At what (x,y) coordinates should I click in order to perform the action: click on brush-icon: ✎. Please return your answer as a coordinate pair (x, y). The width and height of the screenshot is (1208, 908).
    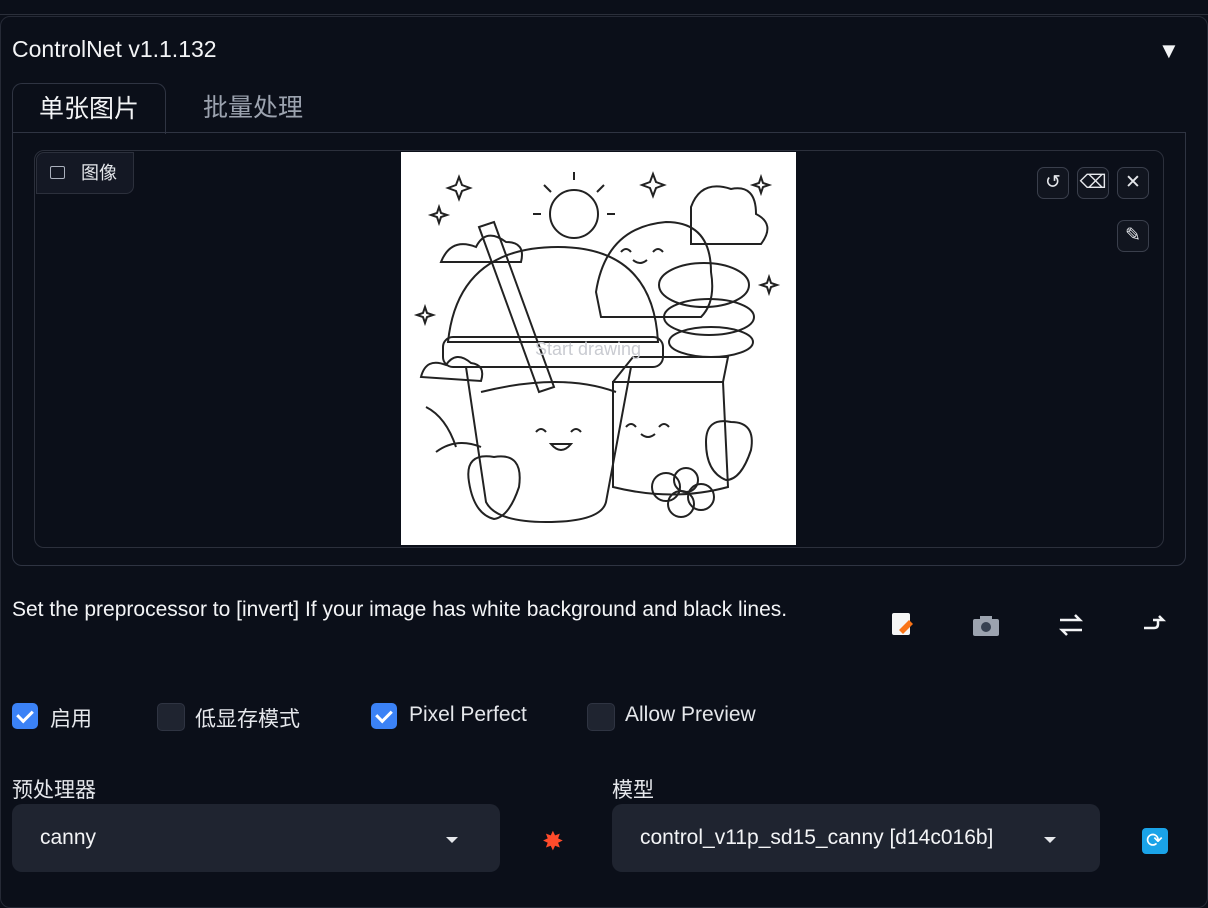
    Looking at the image, I should click on (1133, 236).